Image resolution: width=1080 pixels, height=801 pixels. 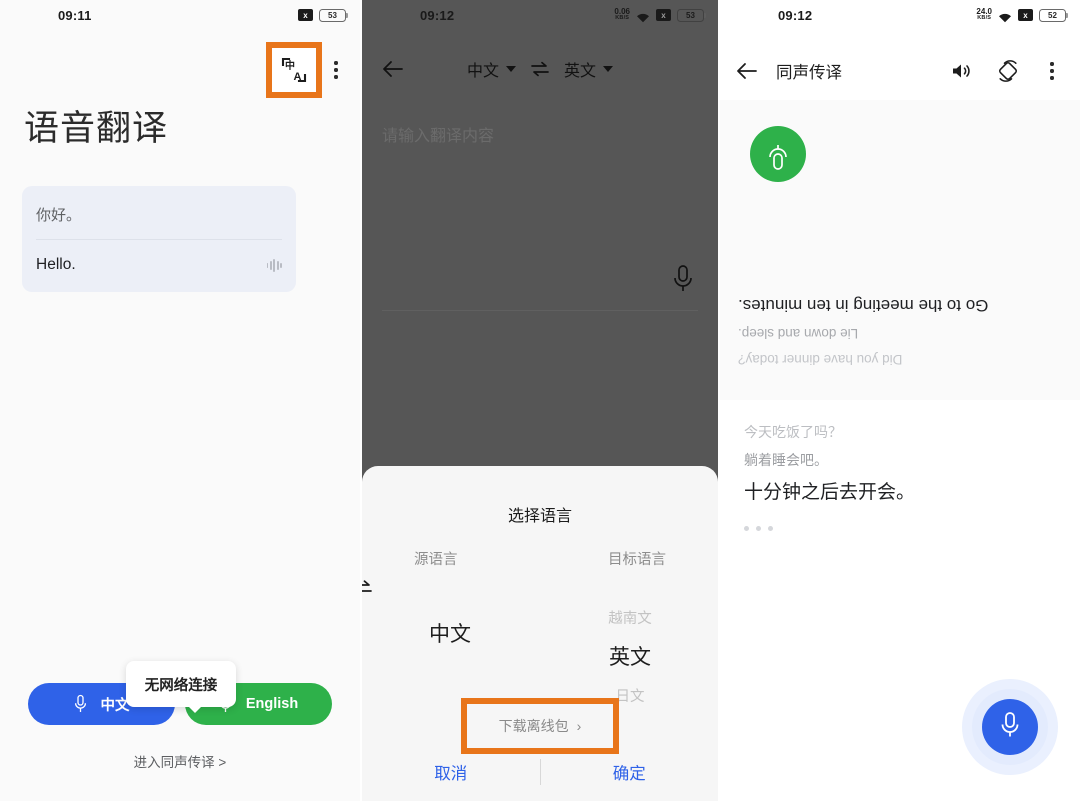 What do you see at coordinates (75, 15) in the screenshot?
I see `status-clock: 09:11` at bounding box center [75, 15].